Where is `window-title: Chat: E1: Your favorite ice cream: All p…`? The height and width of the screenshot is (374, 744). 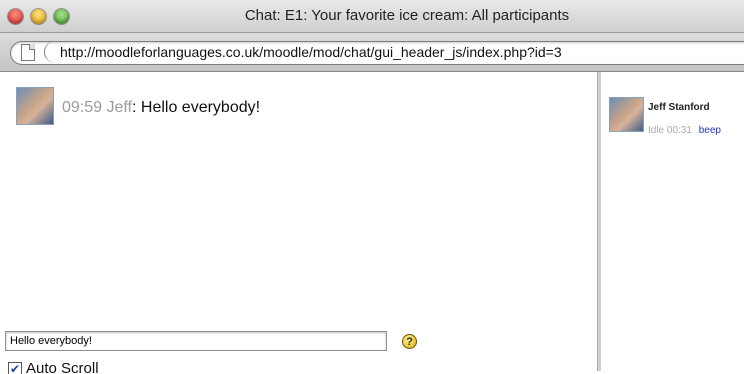
window-title: Chat: E1: Your favorite ice cream: All p… is located at coordinates (407, 15).